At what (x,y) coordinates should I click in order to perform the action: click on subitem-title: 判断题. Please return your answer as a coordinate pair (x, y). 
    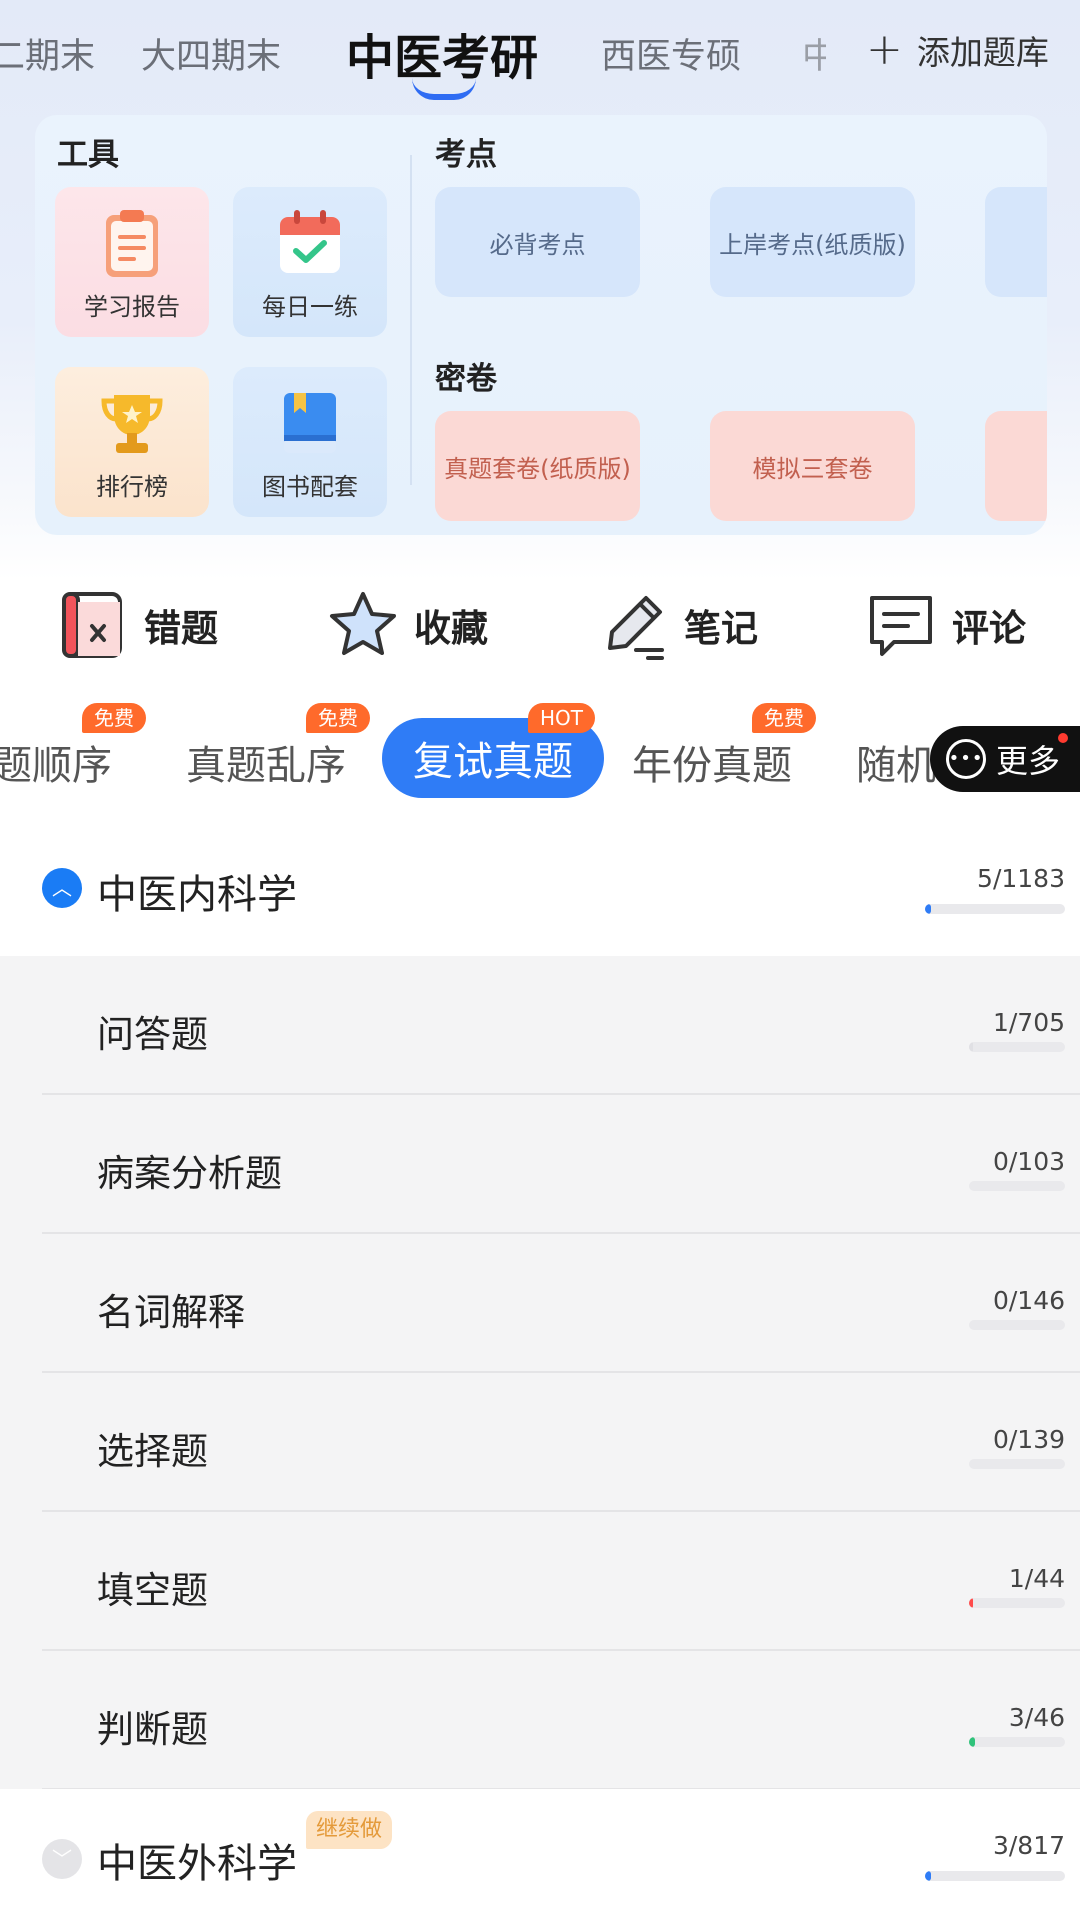
    Looking at the image, I should click on (152, 1729).